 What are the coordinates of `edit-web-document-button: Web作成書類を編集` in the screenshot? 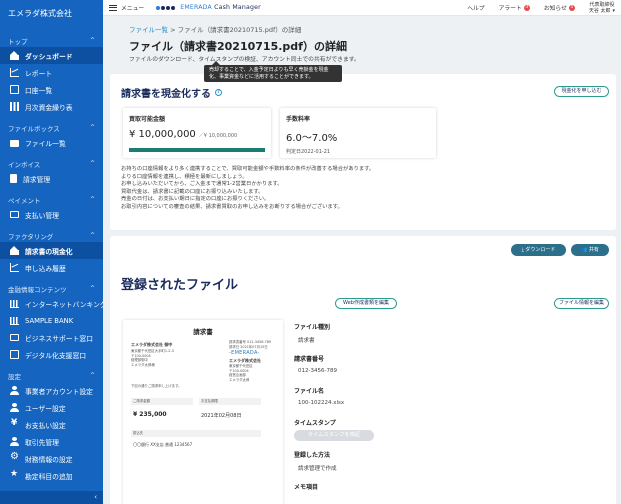 It's located at (366, 303).